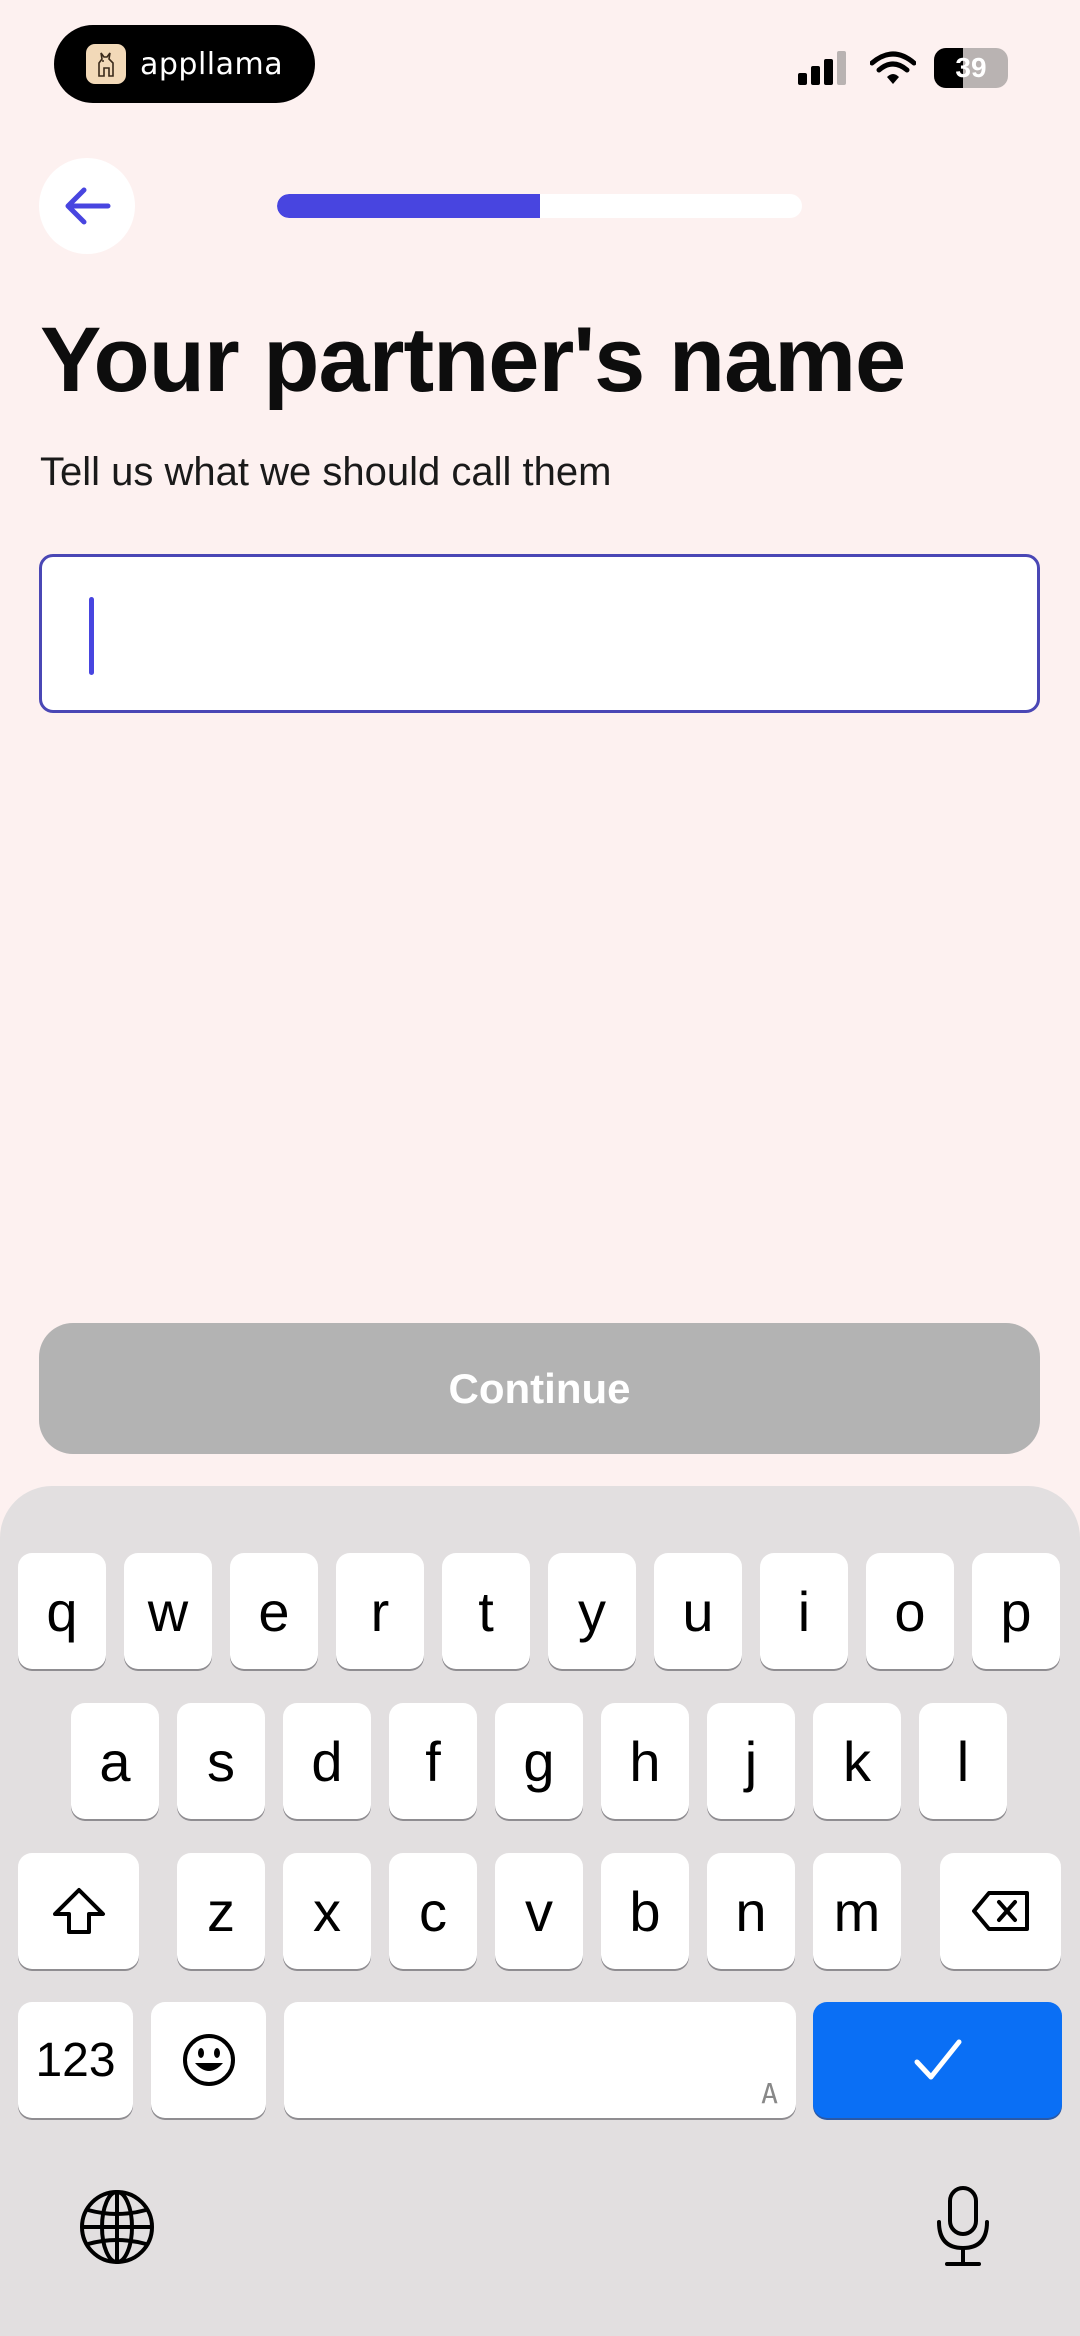 Image resolution: width=1080 pixels, height=2336 pixels. What do you see at coordinates (115, 1761) in the screenshot?
I see `key-a: a` at bounding box center [115, 1761].